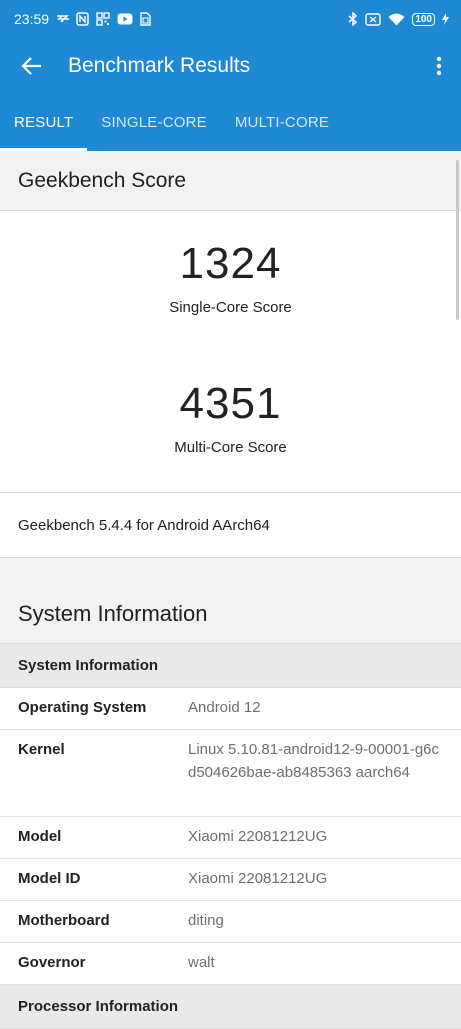 The image size is (461, 1029). I want to click on tab-multi-core: MULTI-CORE, so click(282, 122).